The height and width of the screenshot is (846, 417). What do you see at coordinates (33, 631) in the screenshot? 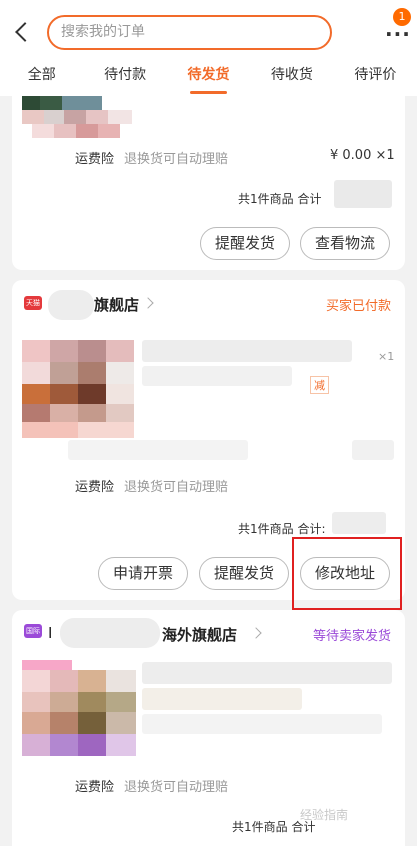
I see `global-logo-icon: 国际` at bounding box center [33, 631].